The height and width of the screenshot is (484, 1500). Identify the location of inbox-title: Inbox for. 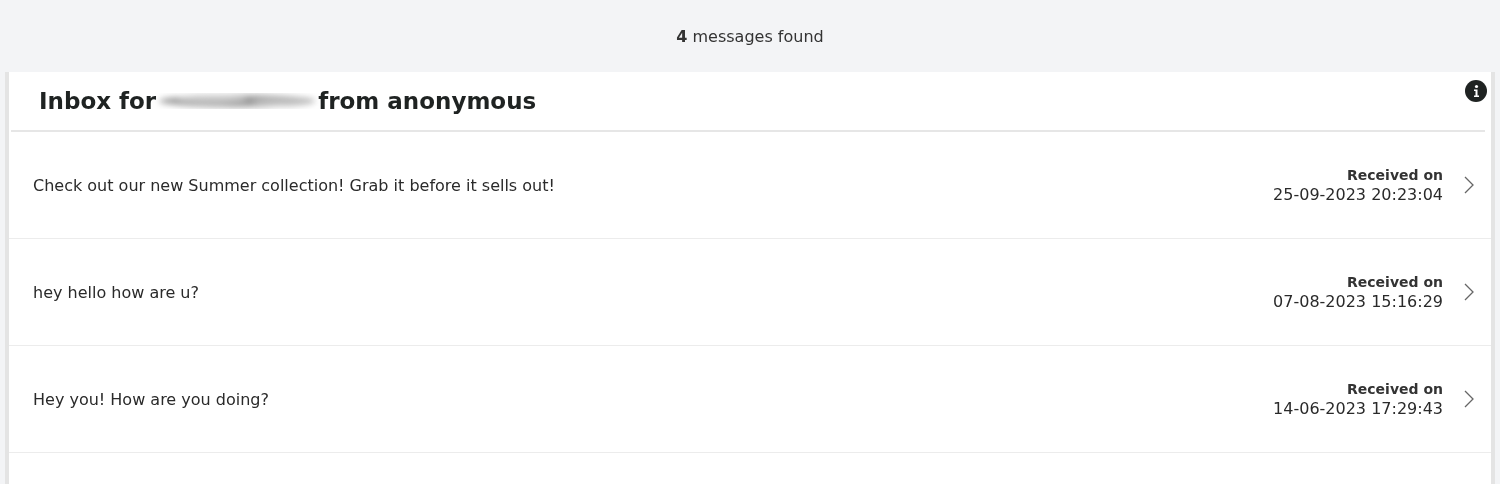
(98, 101).